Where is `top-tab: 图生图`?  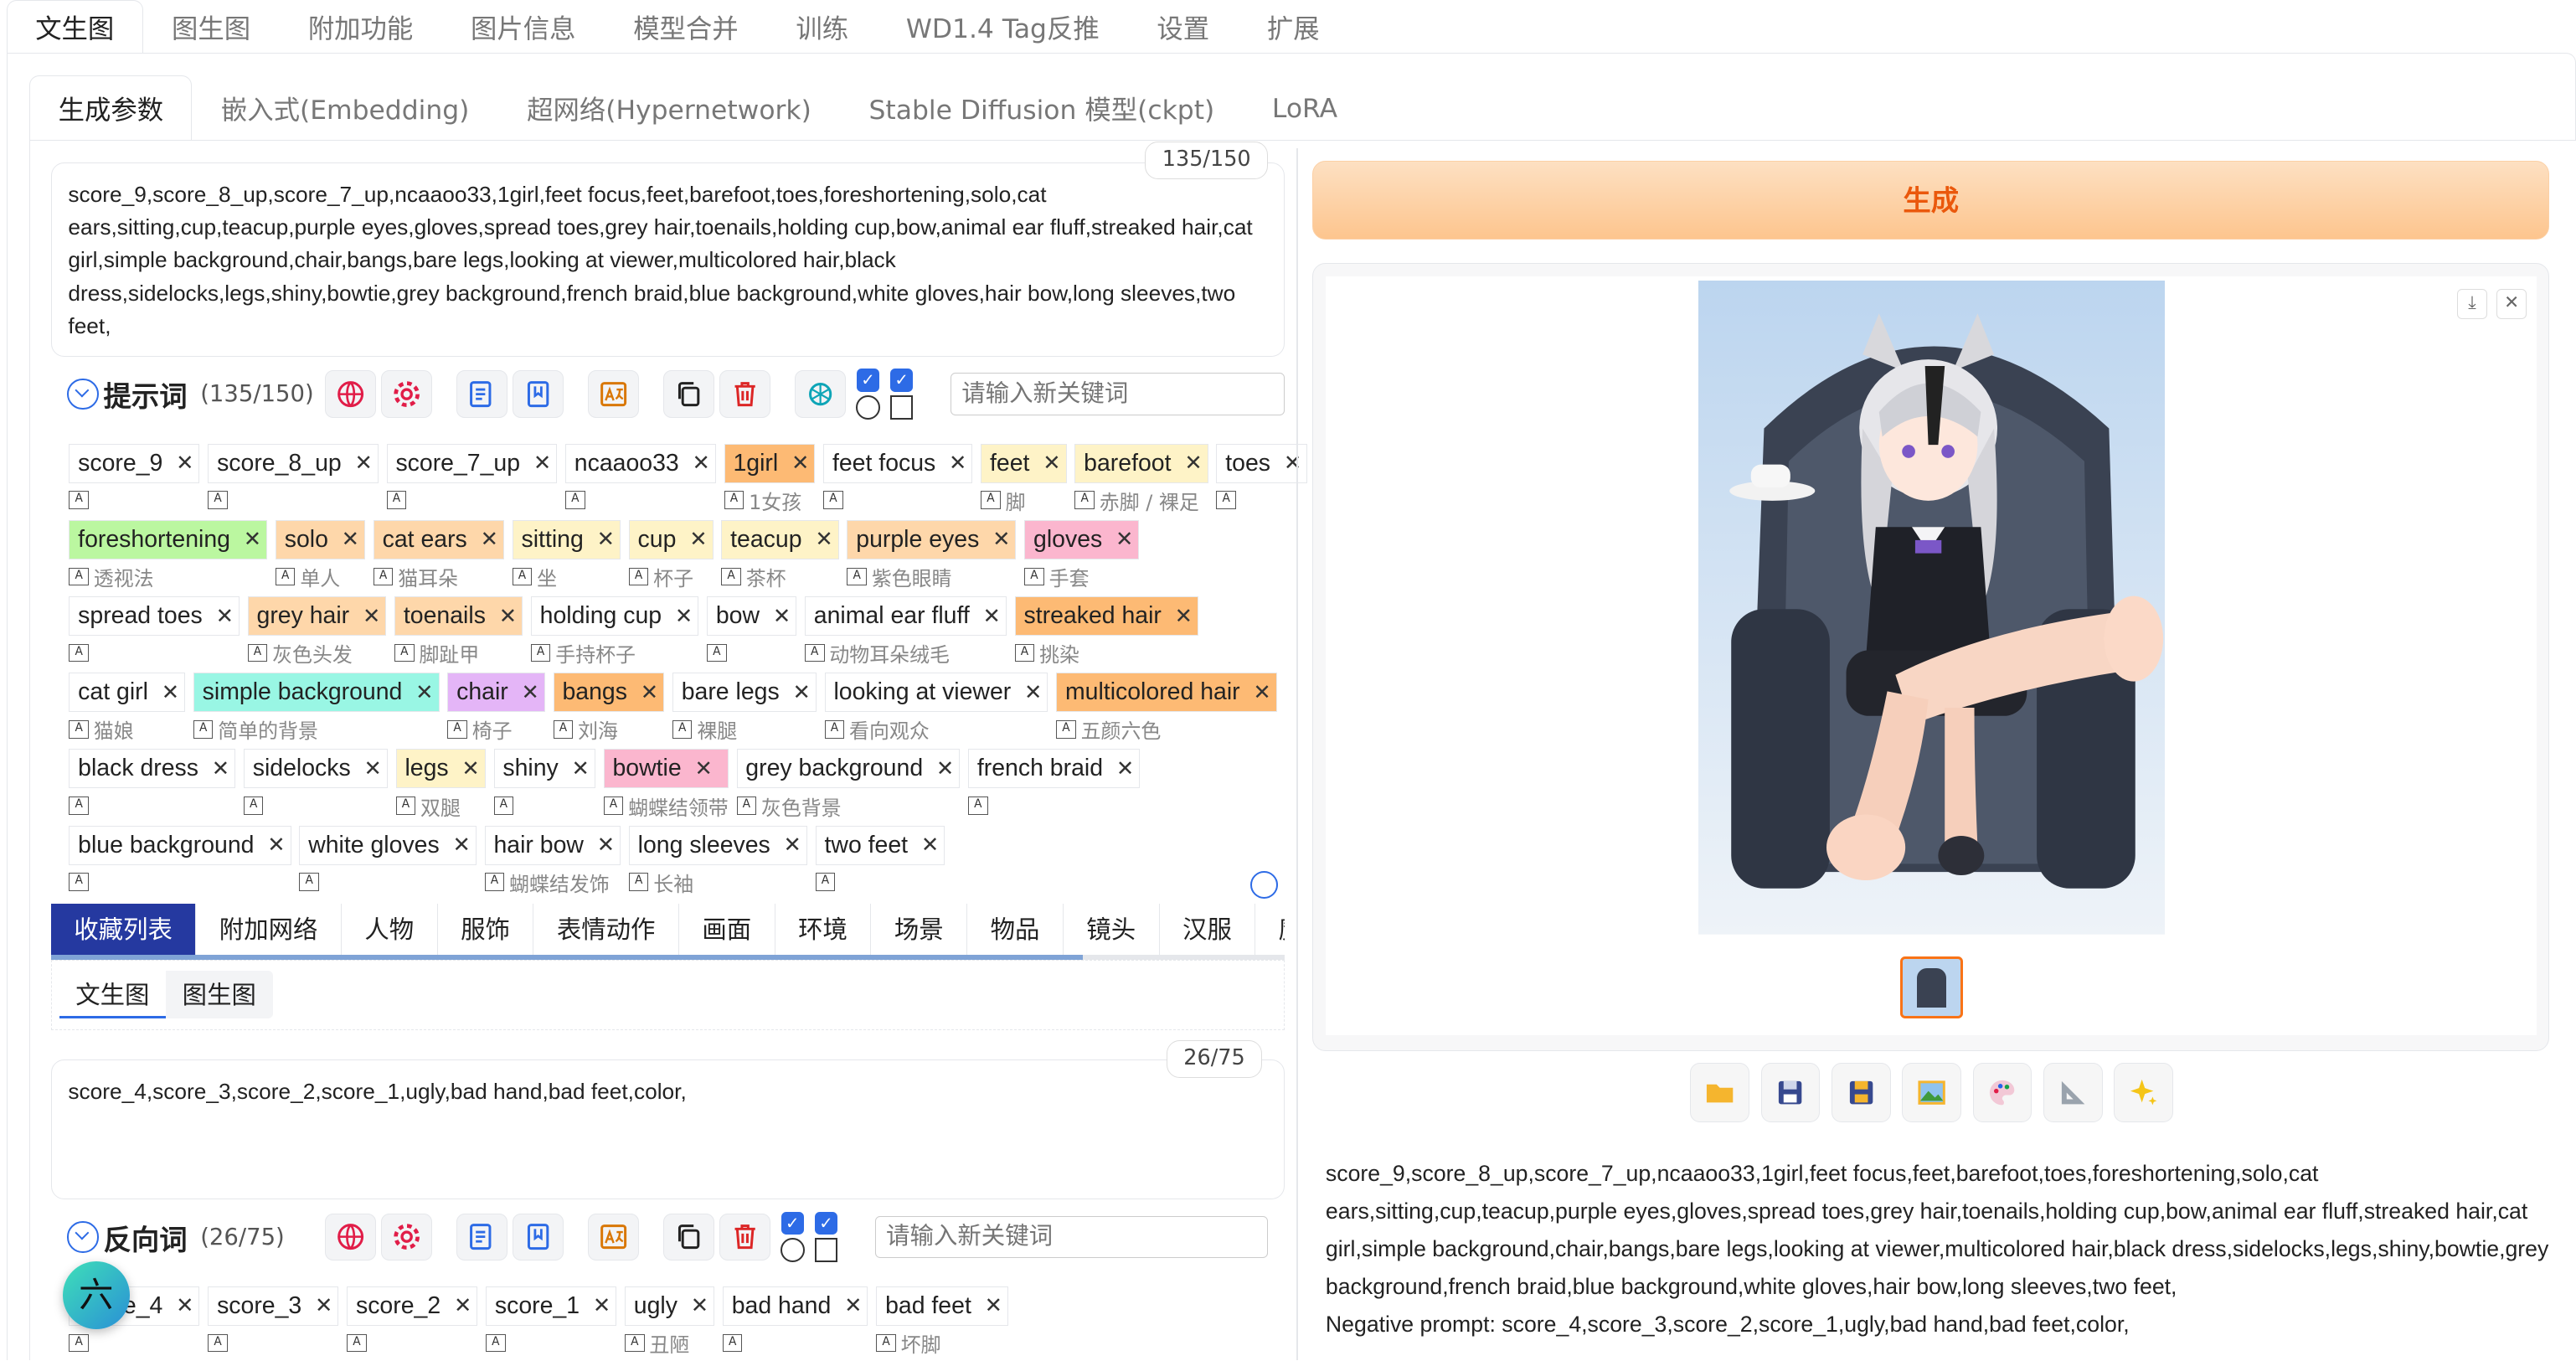 top-tab: 图生图 is located at coordinates (211, 27).